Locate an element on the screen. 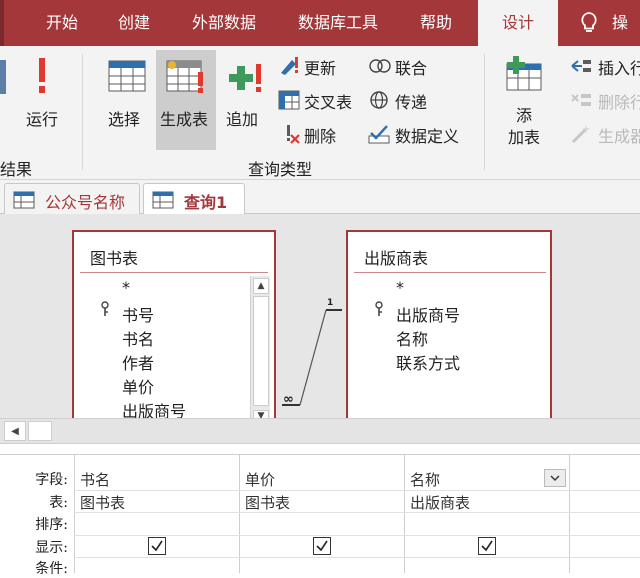 This screenshot has height=578, width=640. field-dropdown-button is located at coordinates (555, 478).